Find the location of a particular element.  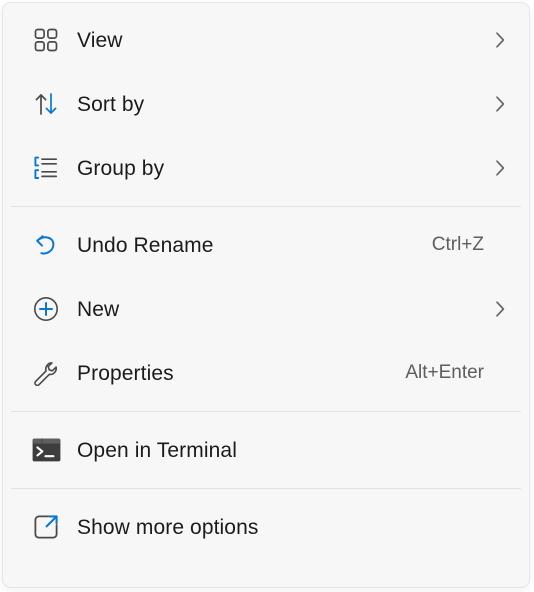

menu-item-label: View is located at coordinates (100, 40).